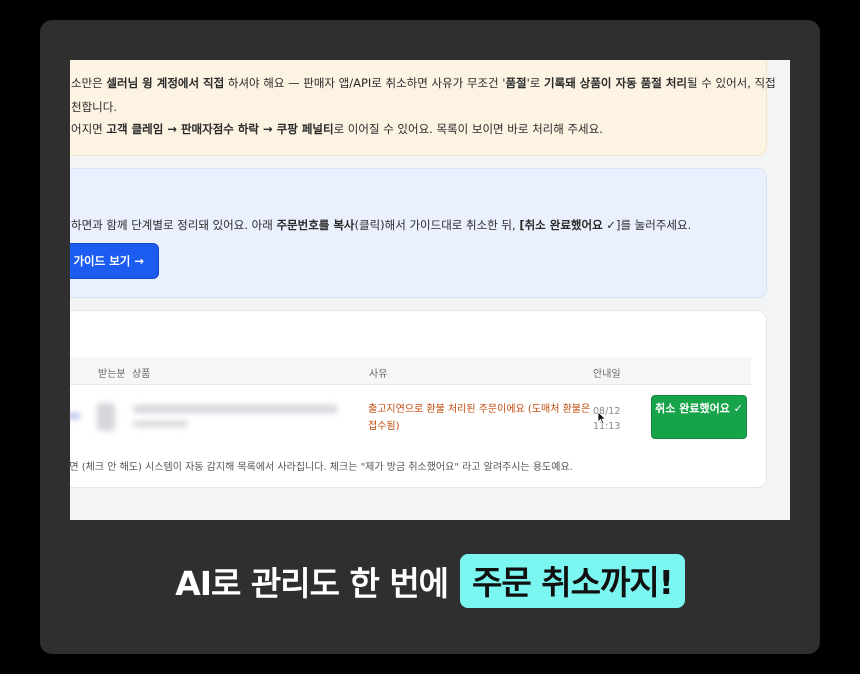 This screenshot has width=860, height=674. What do you see at coordinates (160, 424) in the screenshot?
I see `product-option` at bounding box center [160, 424].